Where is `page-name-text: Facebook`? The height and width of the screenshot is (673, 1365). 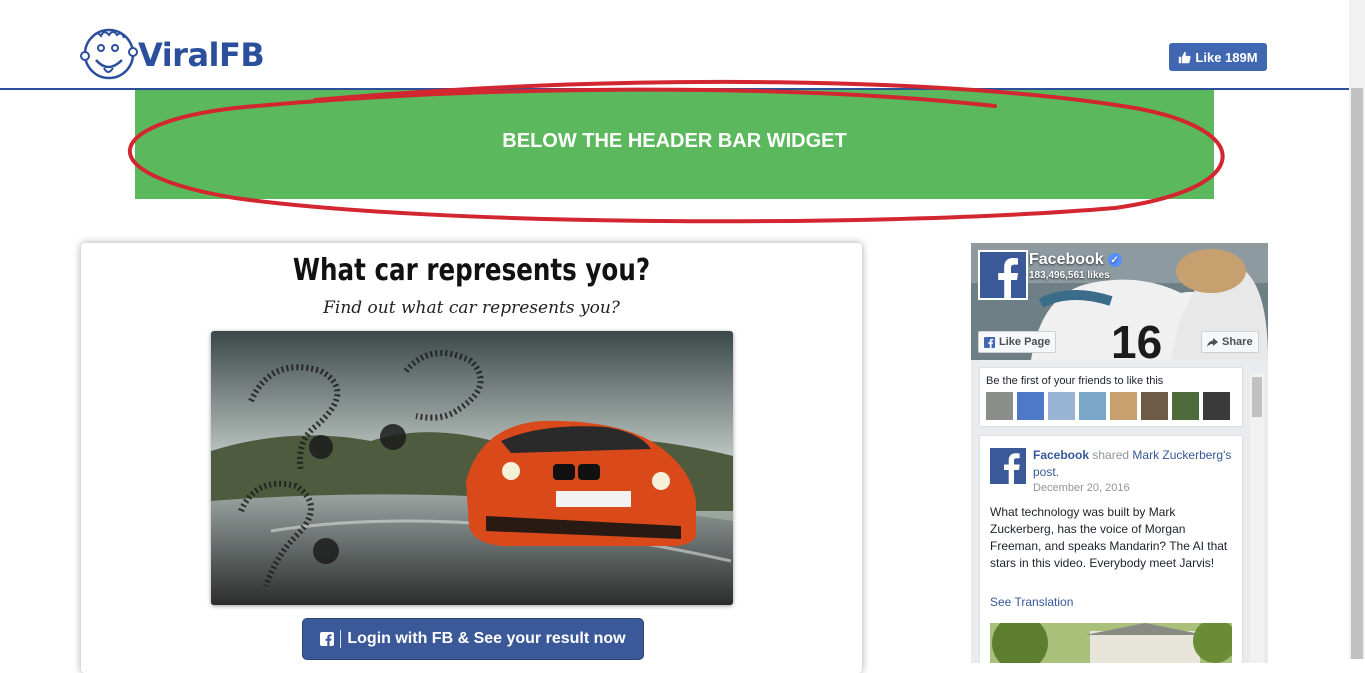
page-name-text: Facebook is located at coordinates (1066, 259).